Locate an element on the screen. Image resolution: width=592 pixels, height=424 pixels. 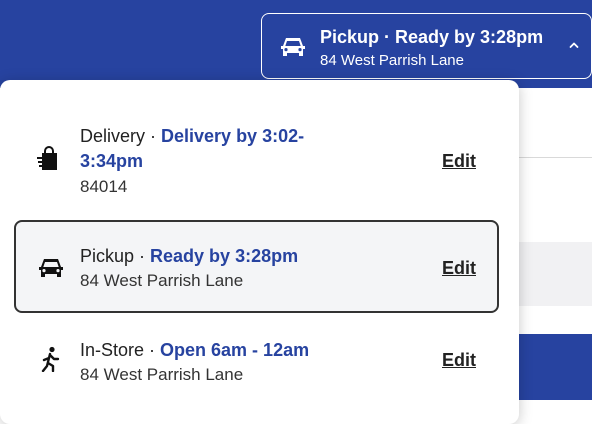
instore-title: In-Store is located at coordinates (112, 350).